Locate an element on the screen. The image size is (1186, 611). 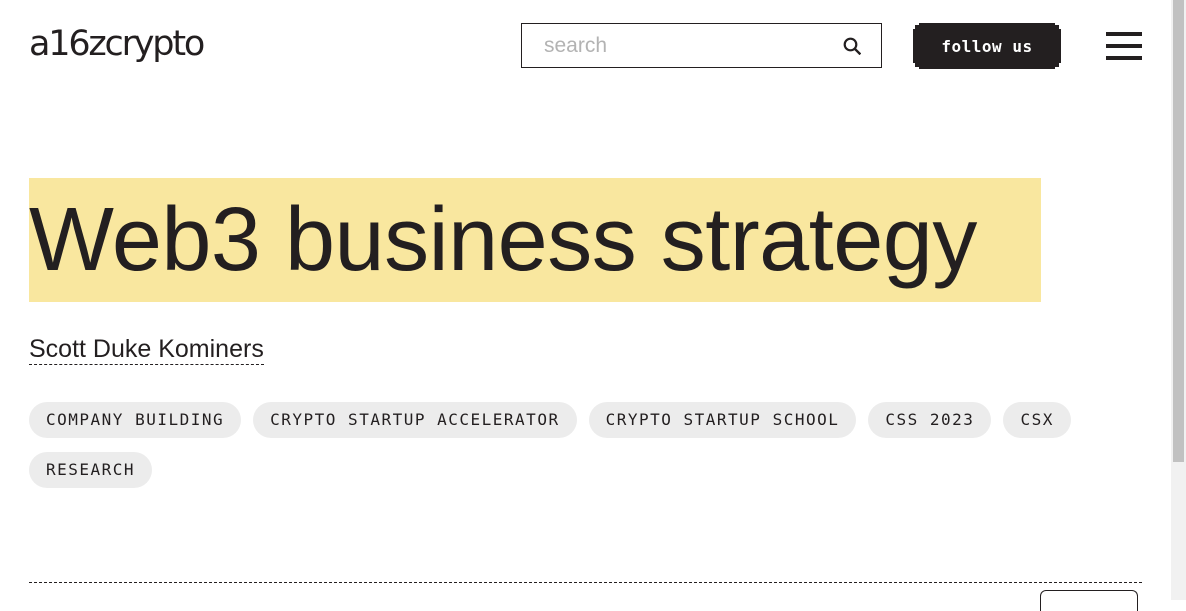
search-icon is located at coordinates (852, 46).